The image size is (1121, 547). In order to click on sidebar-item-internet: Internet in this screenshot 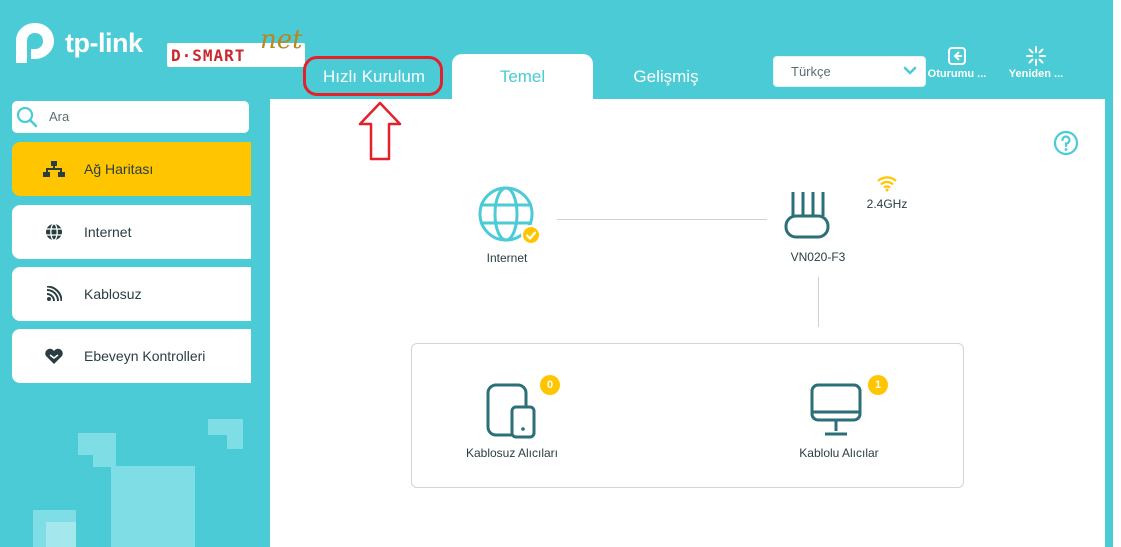, I will do `click(131, 232)`.